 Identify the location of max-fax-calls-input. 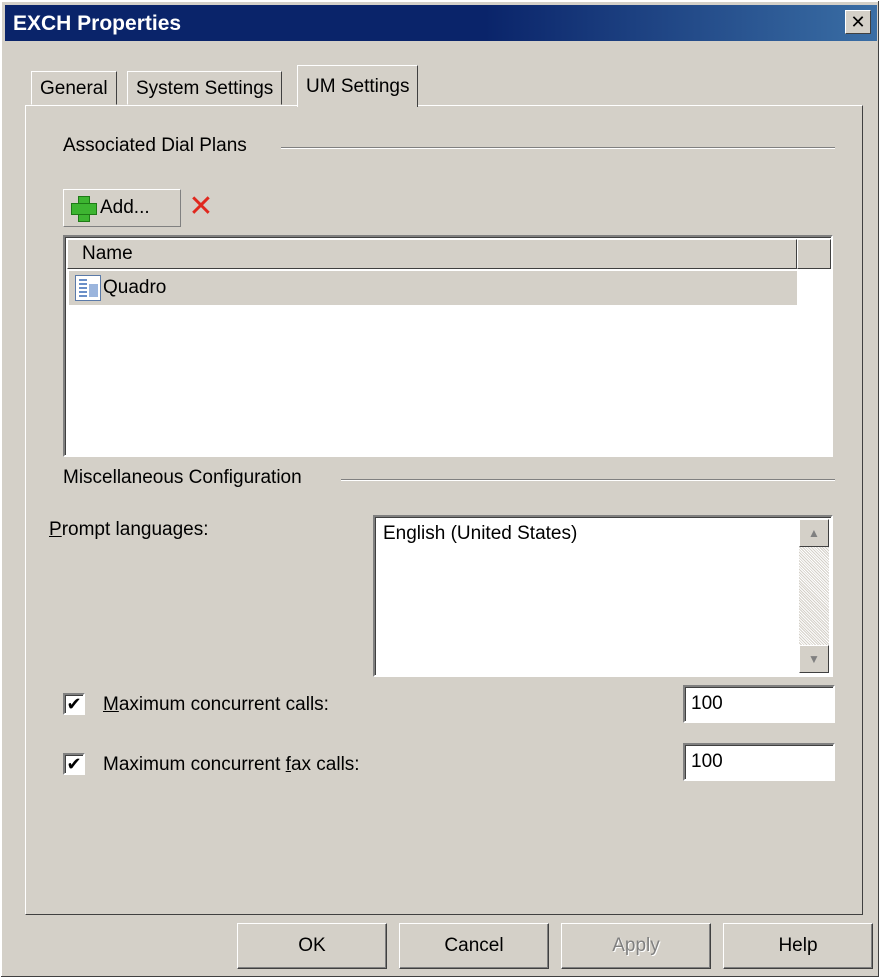
(759, 762).